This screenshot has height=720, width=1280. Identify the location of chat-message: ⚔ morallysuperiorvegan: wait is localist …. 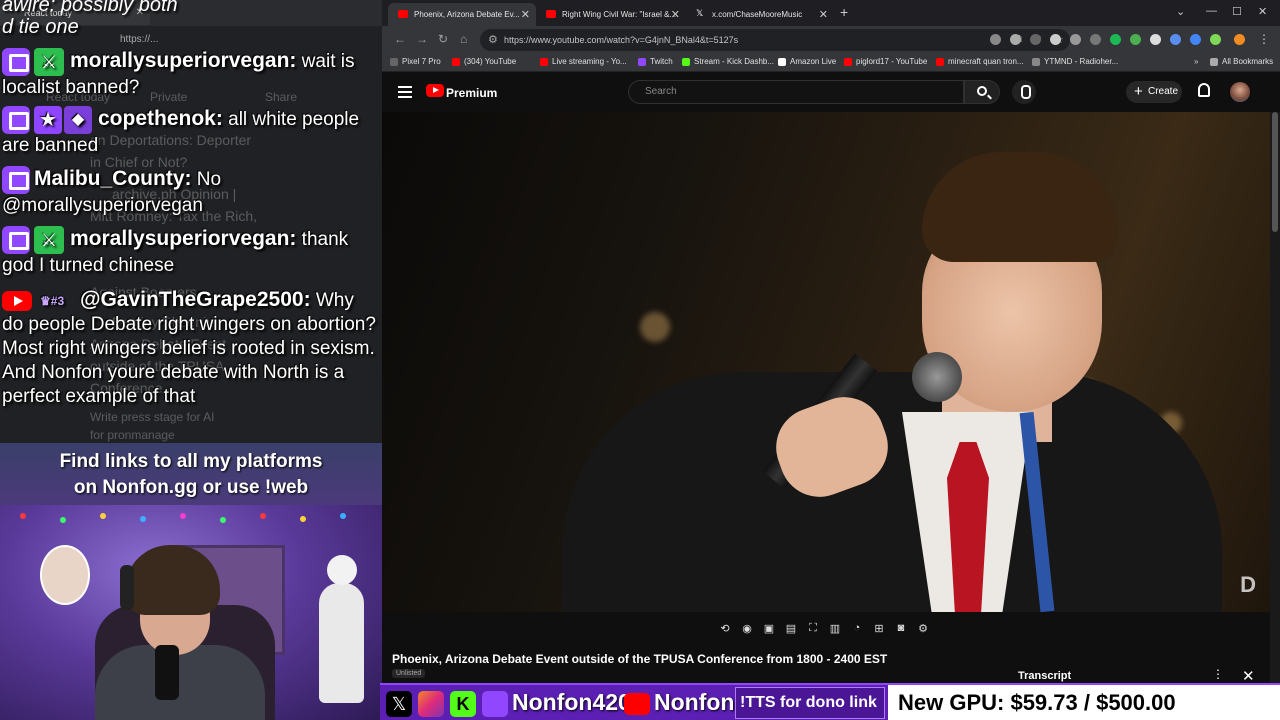
(190, 74).